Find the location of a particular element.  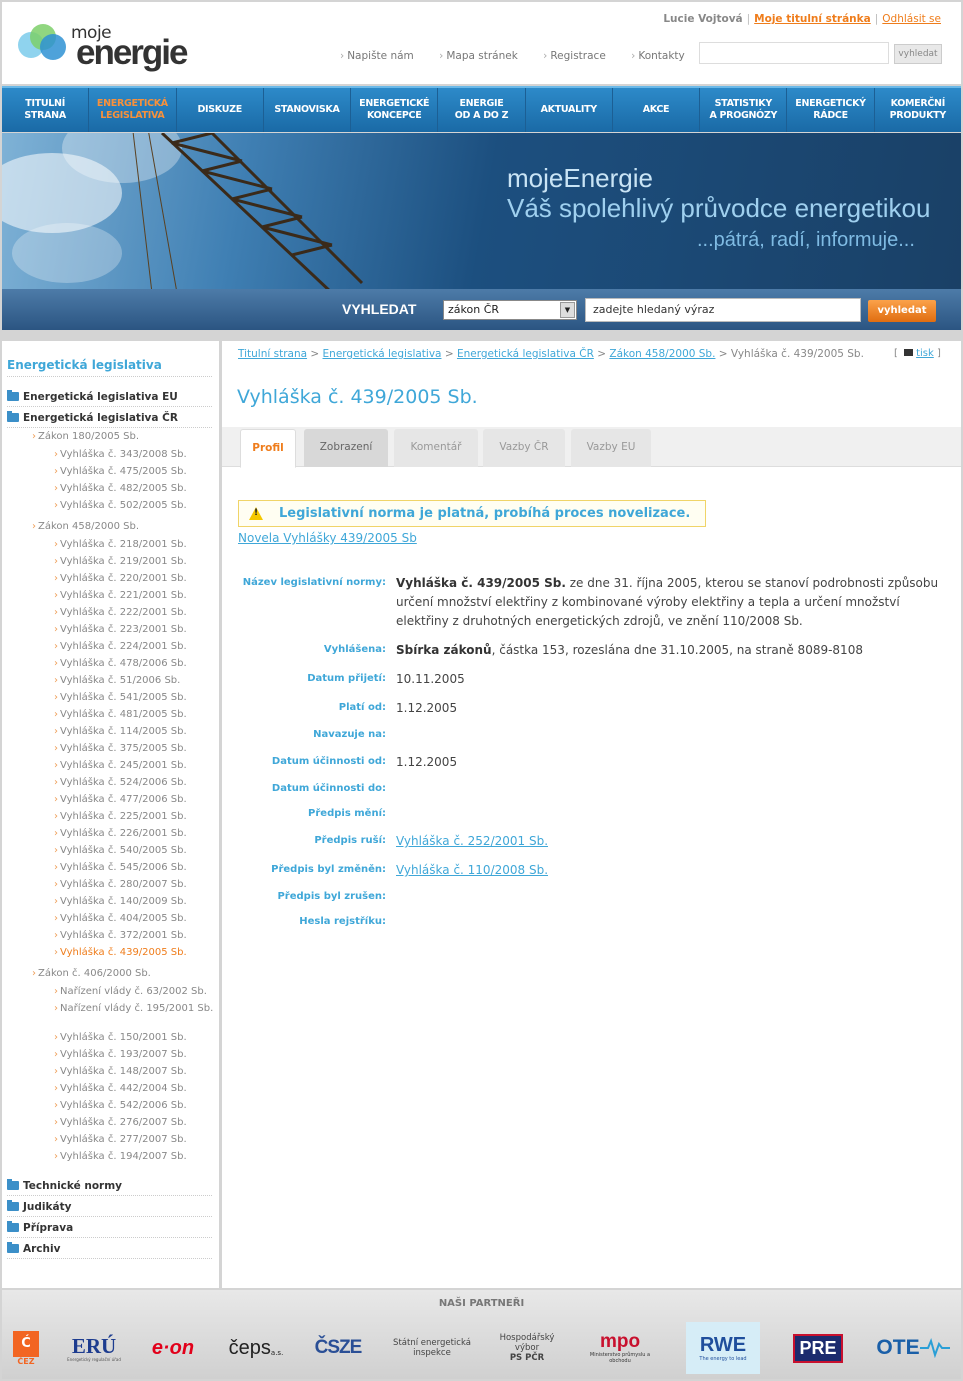

sidebar-item-judikaty: Judikáty is located at coordinates (109, 1208).